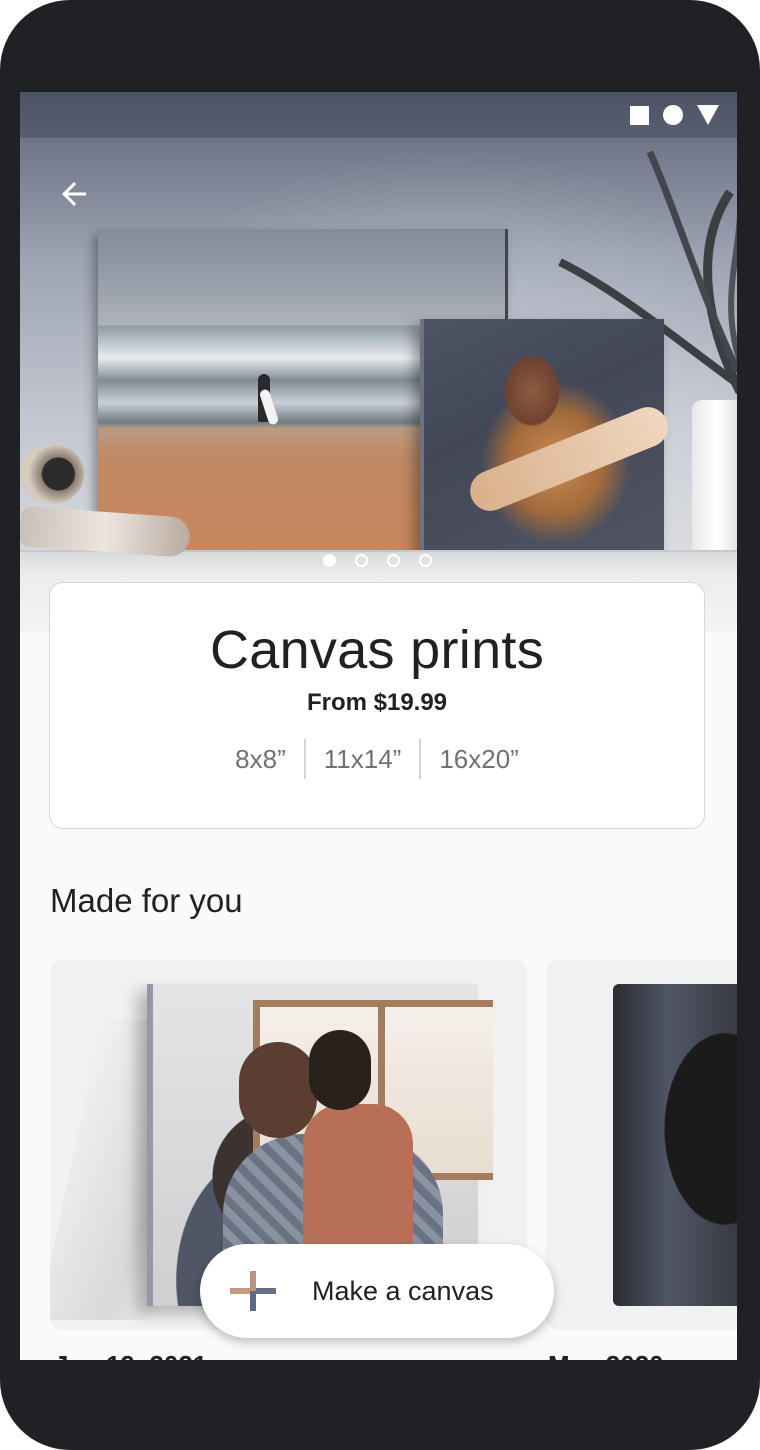  I want to click on make-canvas-label: Make a canvas, so click(403, 1291).